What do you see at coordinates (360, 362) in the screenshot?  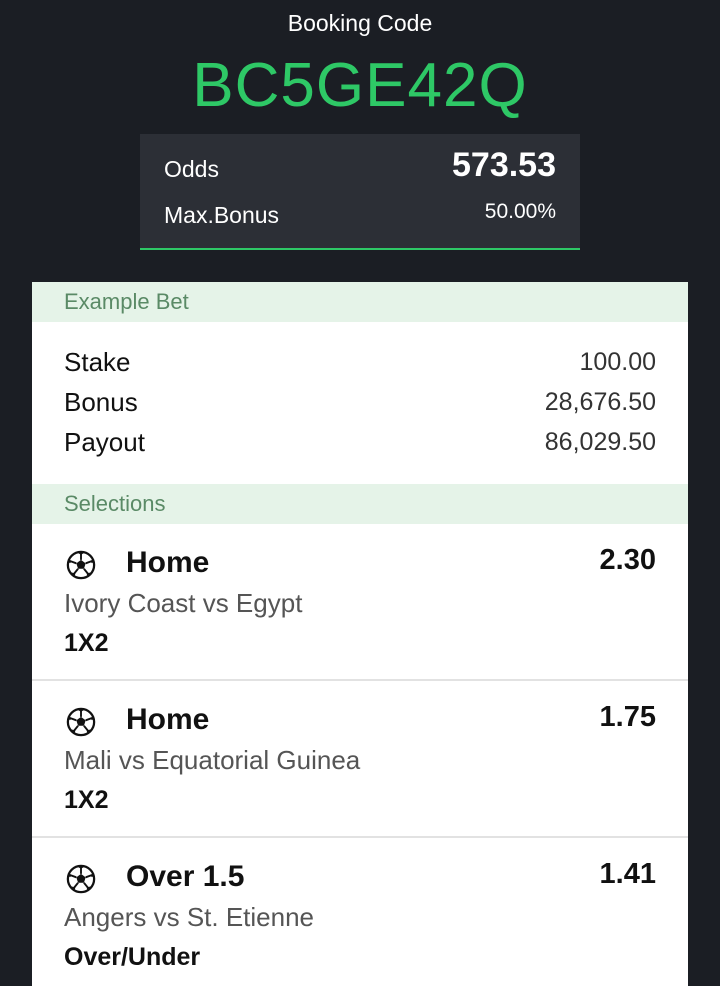 I see `stake-row: Stake 100.00` at bounding box center [360, 362].